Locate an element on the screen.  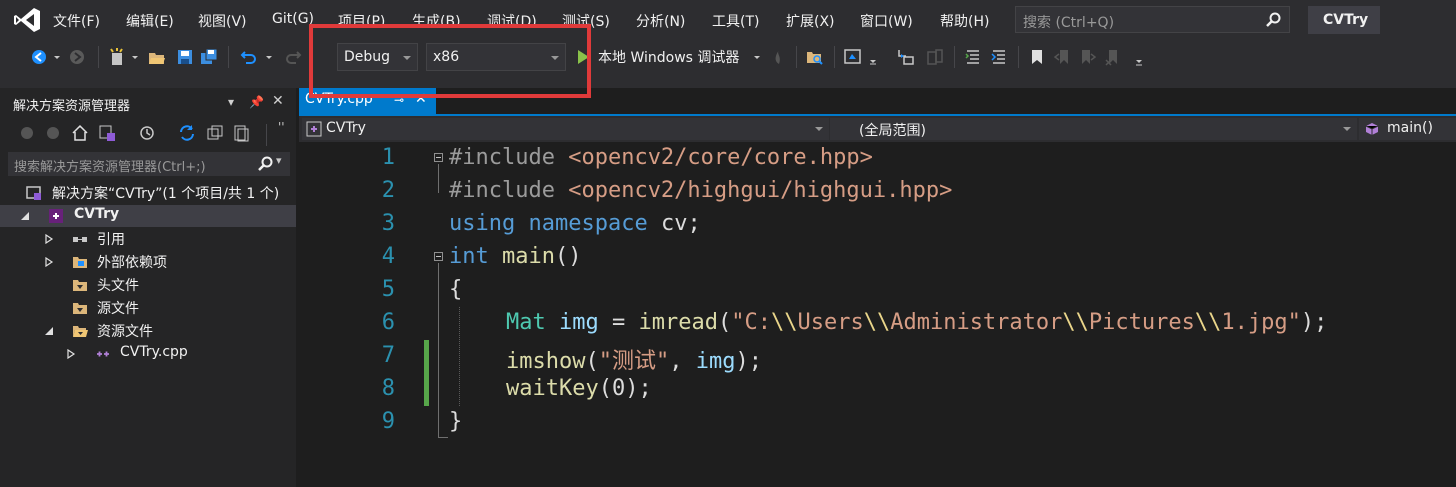
tree-item-source-files: 源文件 is located at coordinates (148, 308).